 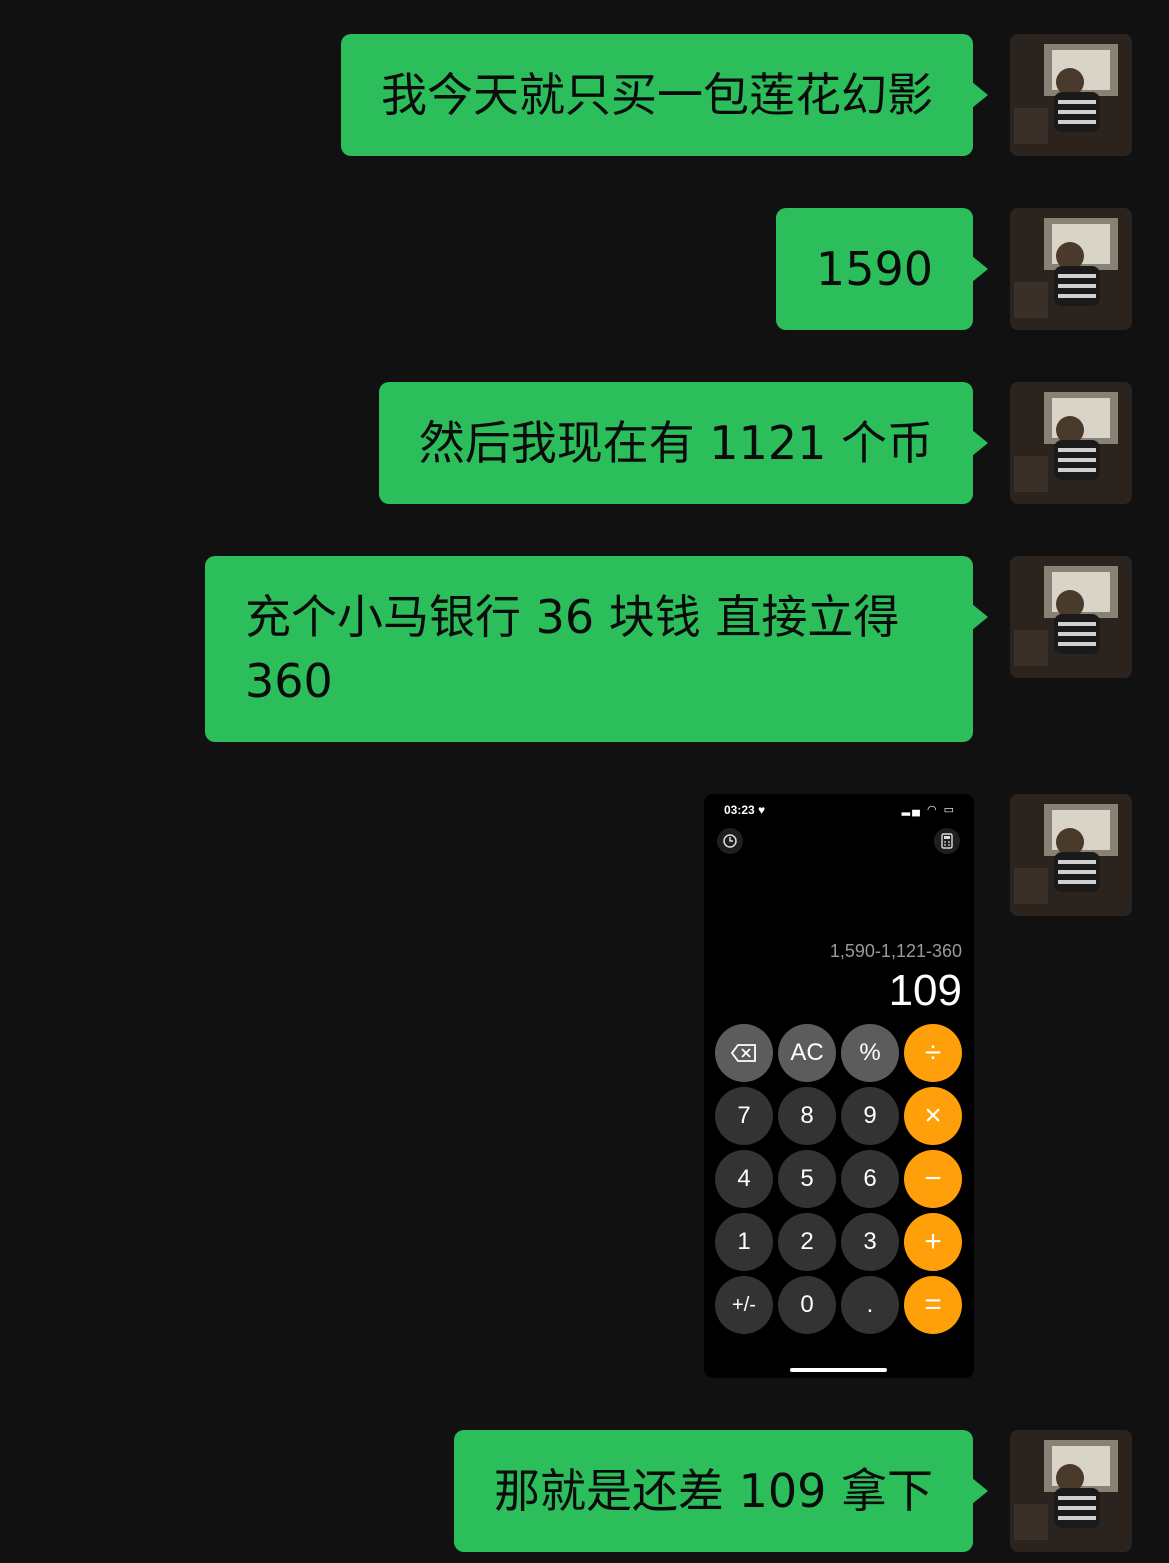 What do you see at coordinates (807, 1179) in the screenshot?
I see `digit-key: 5` at bounding box center [807, 1179].